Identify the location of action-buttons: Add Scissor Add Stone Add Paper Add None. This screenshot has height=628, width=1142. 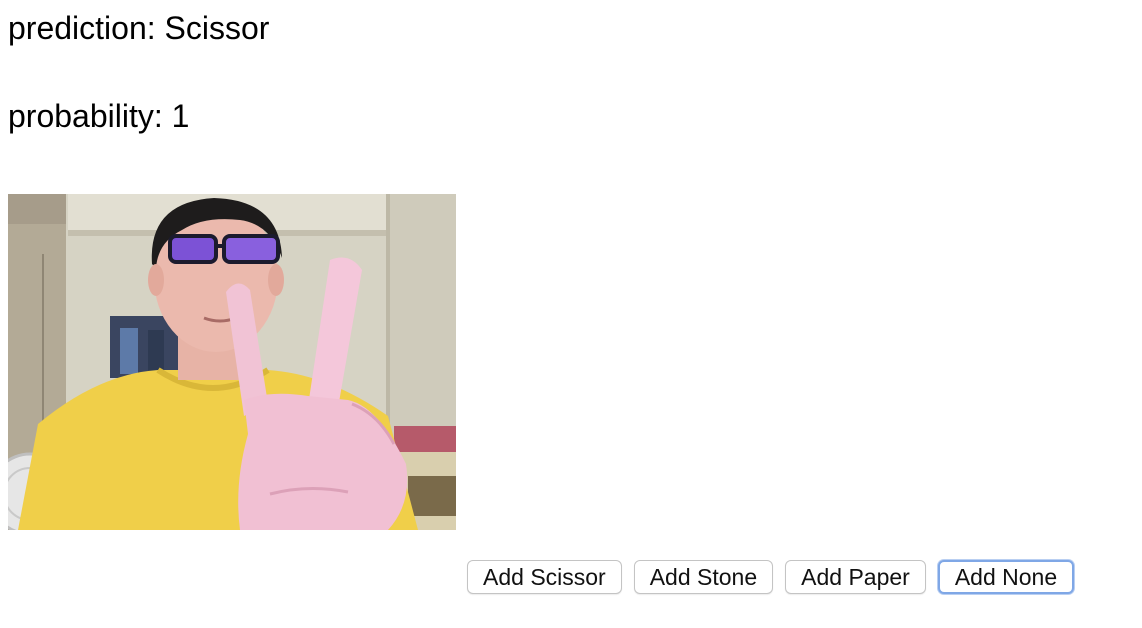
(771, 577).